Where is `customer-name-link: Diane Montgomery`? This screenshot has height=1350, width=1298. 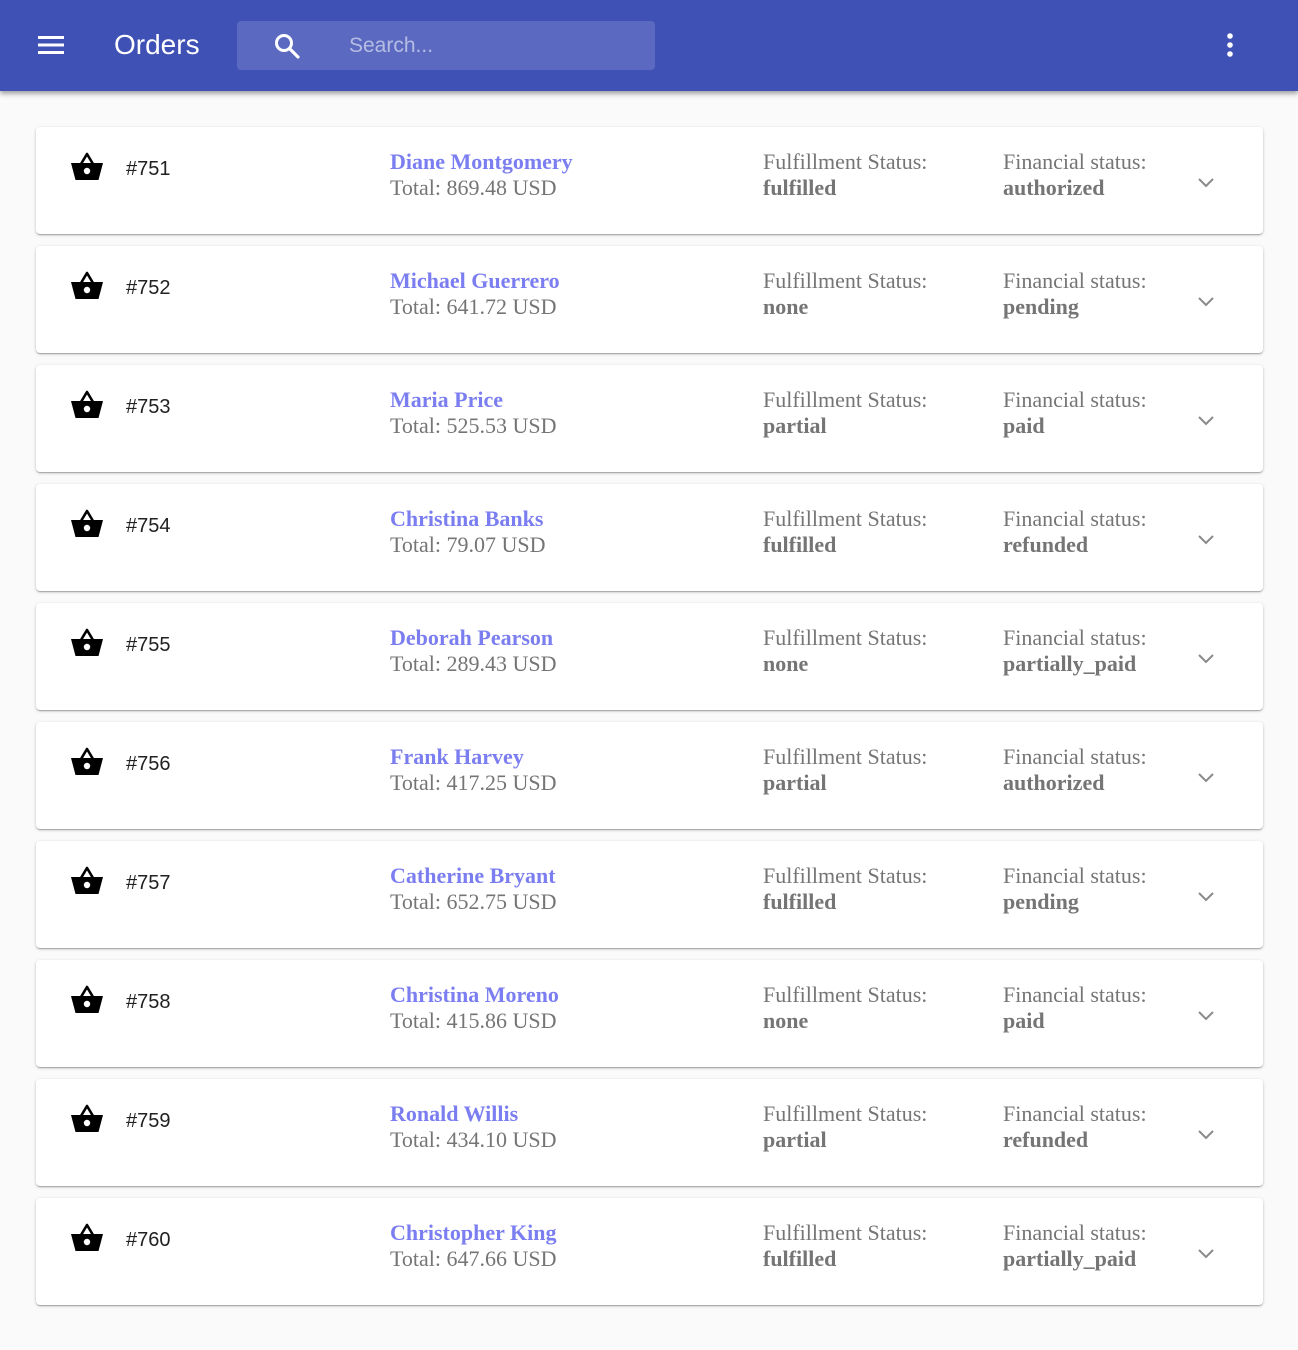 customer-name-link: Diane Montgomery is located at coordinates (481, 162).